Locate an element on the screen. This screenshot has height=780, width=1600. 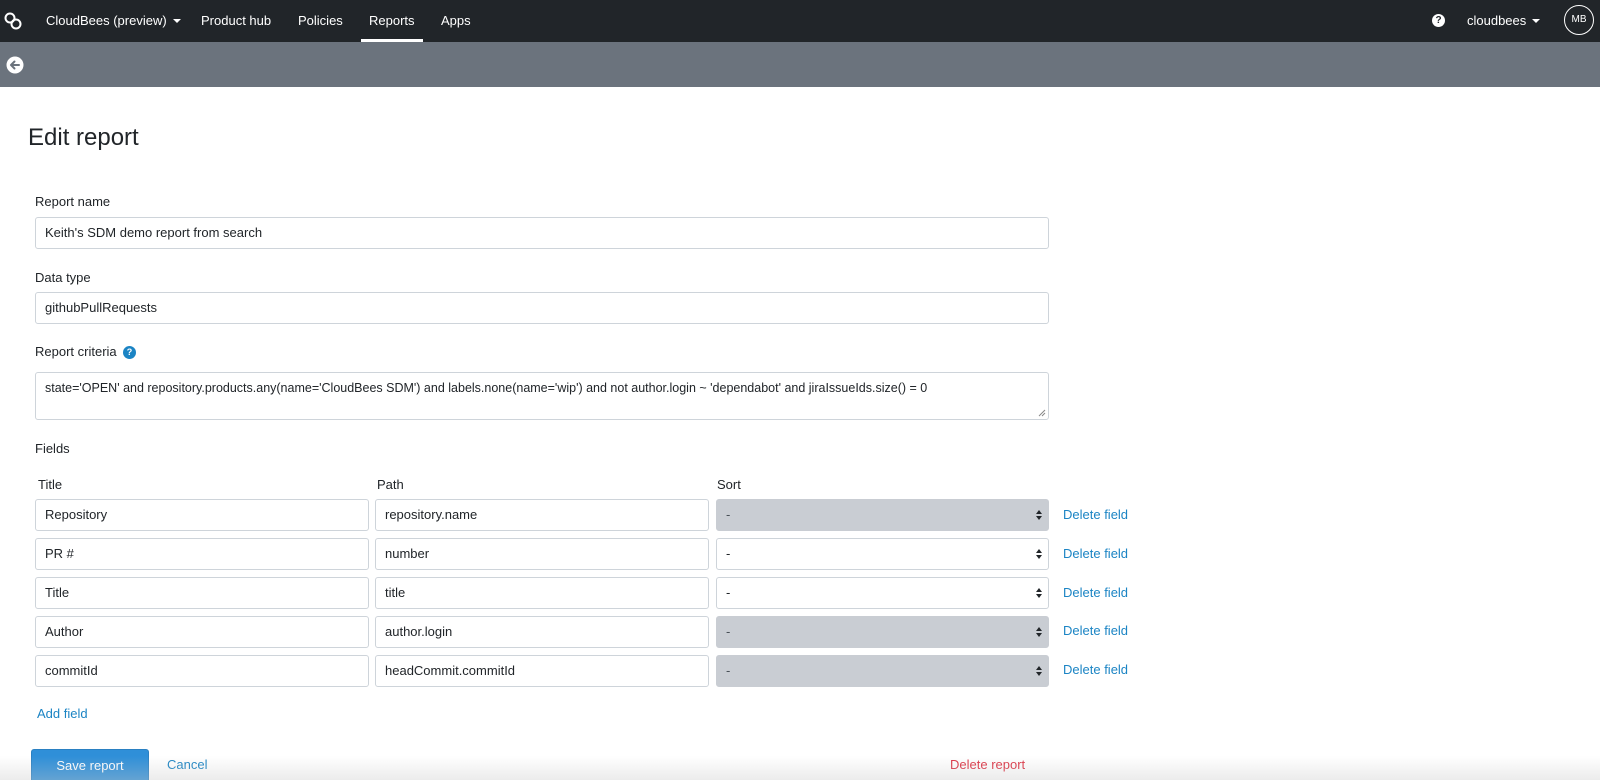
nav-item-apps: Apps is located at coordinates (456, 21).